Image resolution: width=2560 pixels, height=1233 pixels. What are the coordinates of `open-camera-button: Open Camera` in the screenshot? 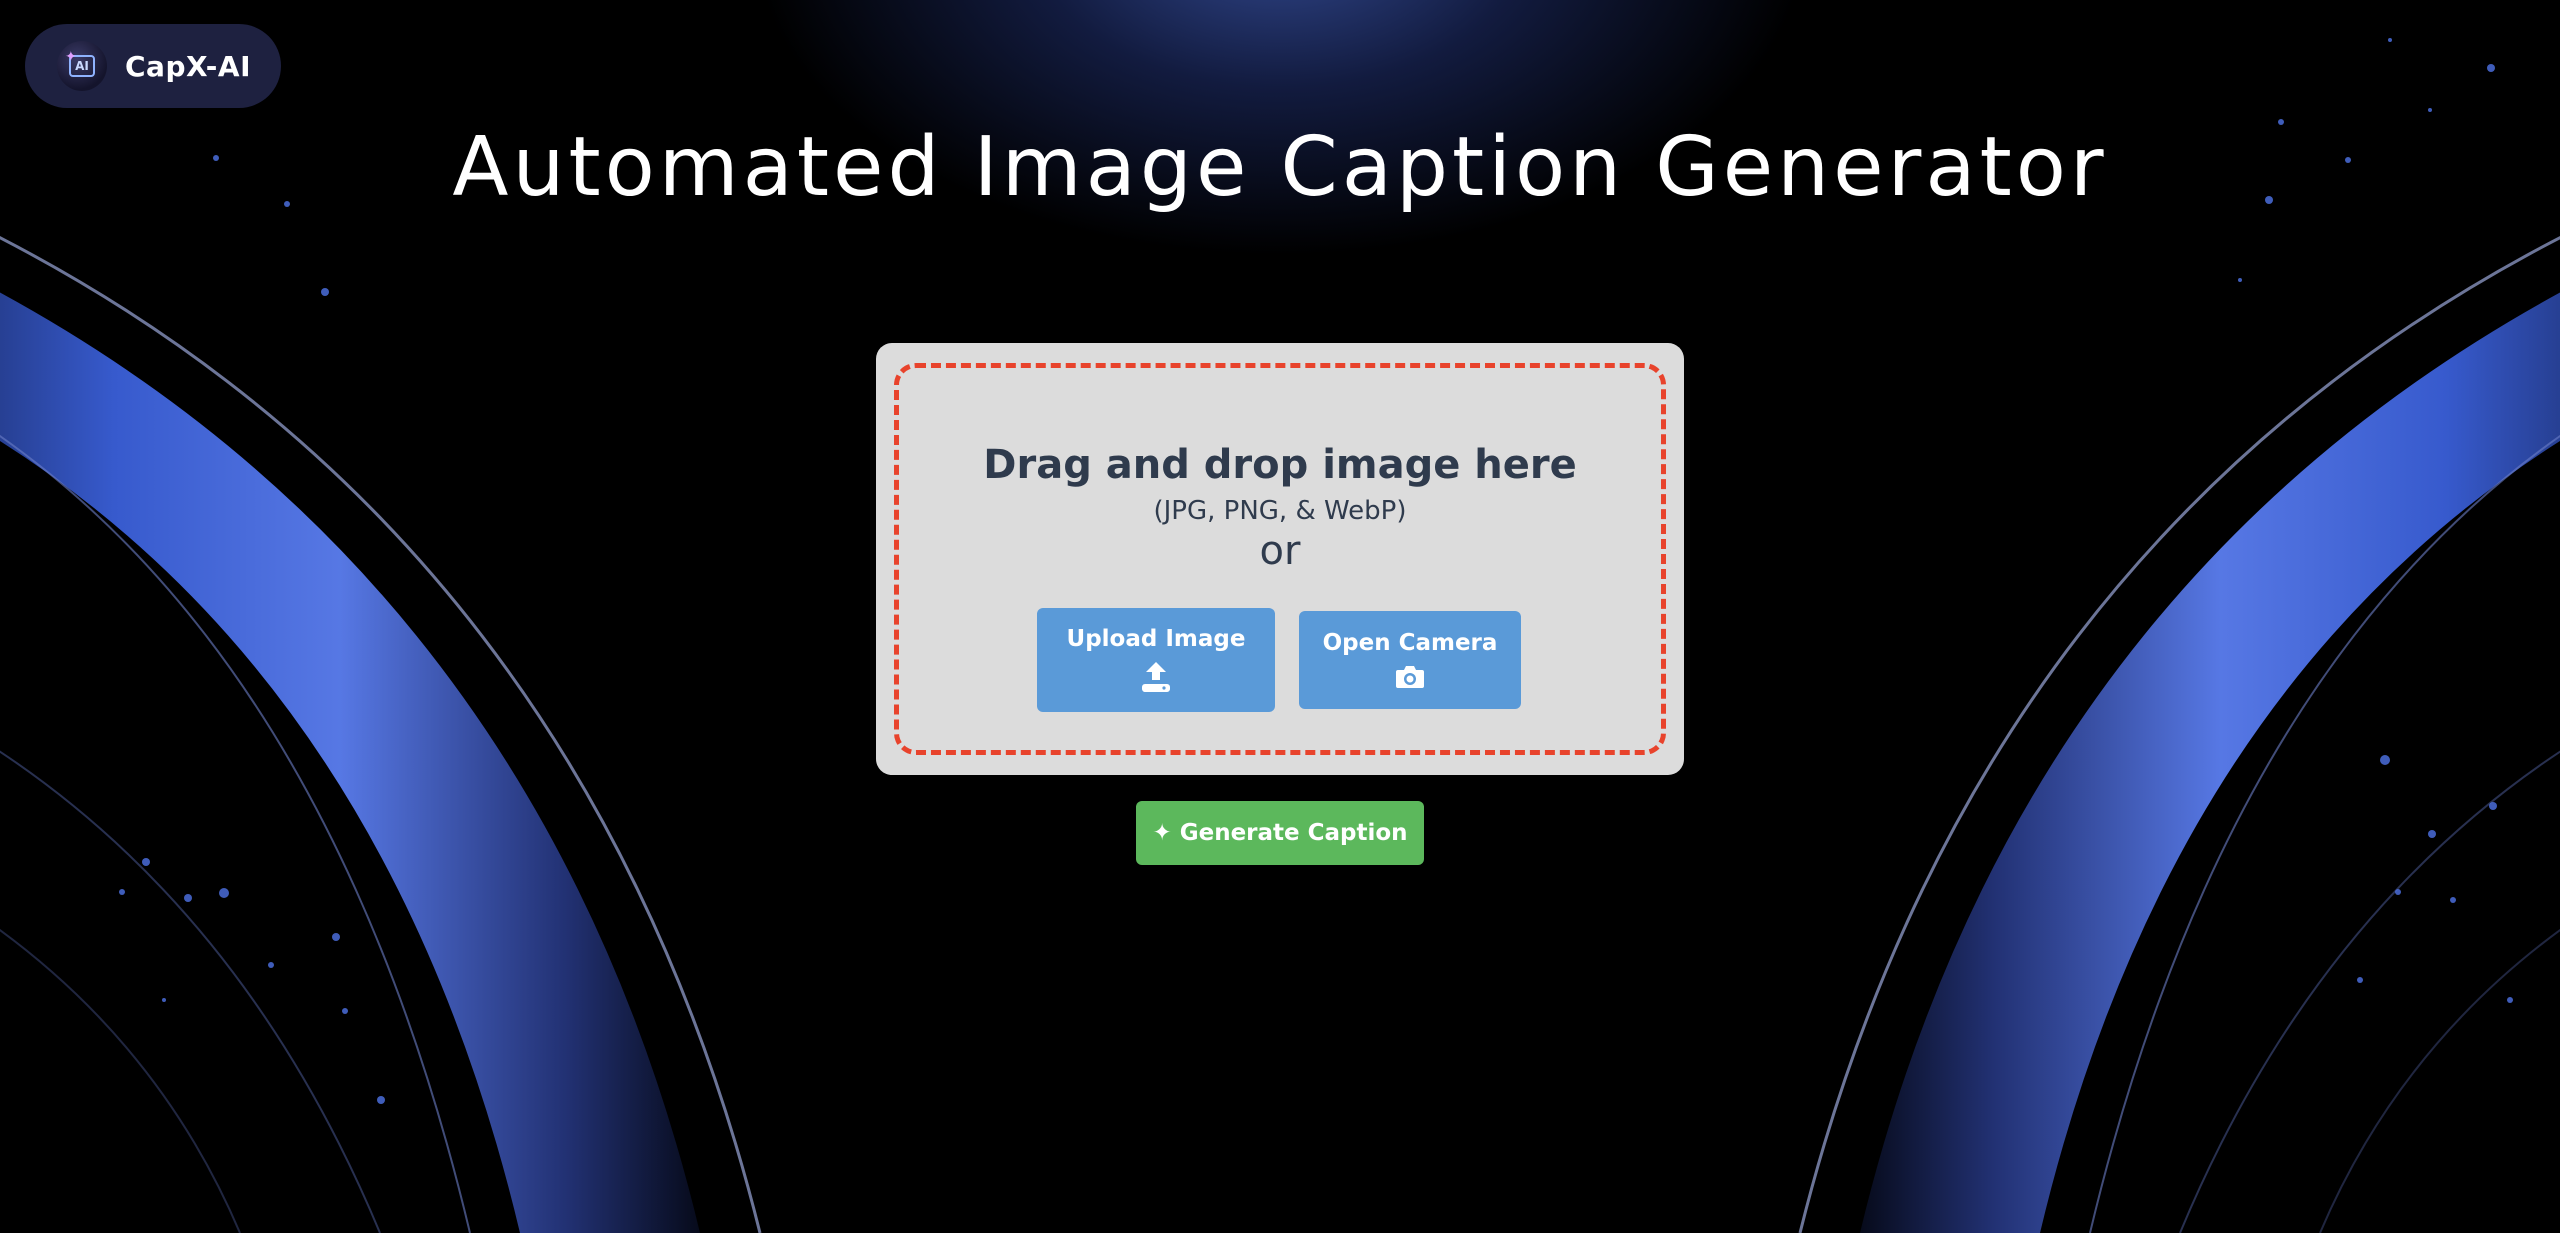 It's located at (1410, 660).